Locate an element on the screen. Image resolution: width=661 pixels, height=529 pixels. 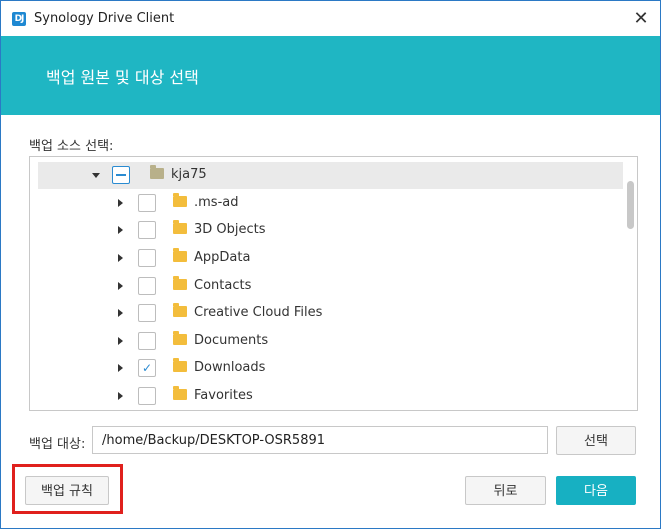
backup-source-label: 백업 소스 선택: is located at coordinates (71, 146).